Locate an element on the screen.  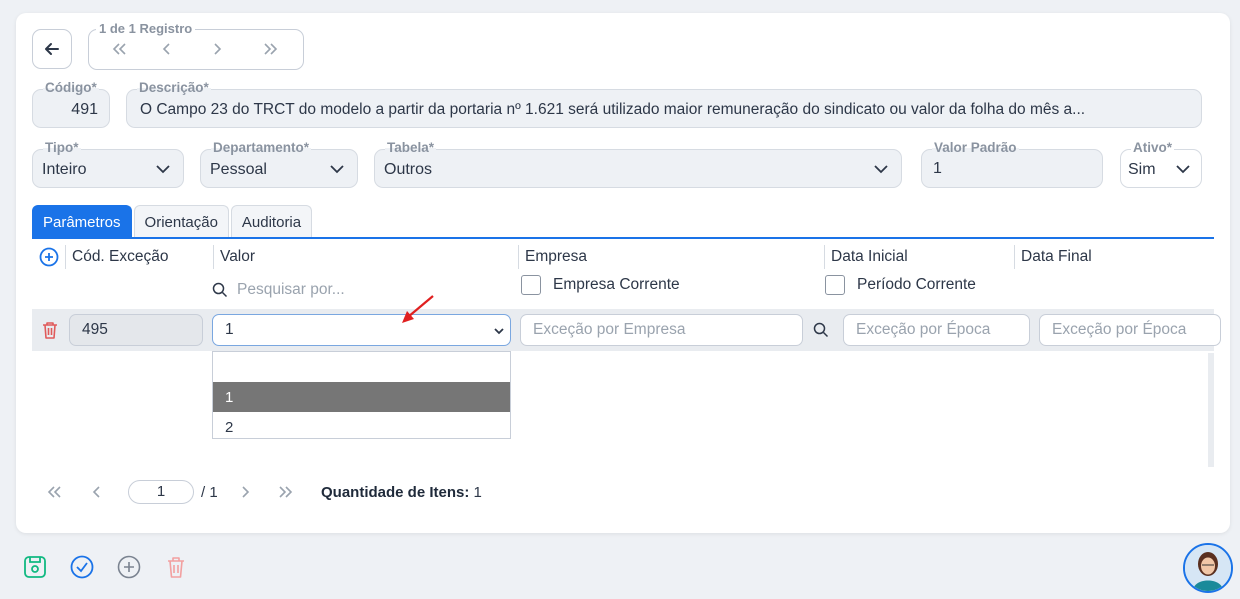
empresa-input: Exceção por Empresa is located at coordinates (661, 330).